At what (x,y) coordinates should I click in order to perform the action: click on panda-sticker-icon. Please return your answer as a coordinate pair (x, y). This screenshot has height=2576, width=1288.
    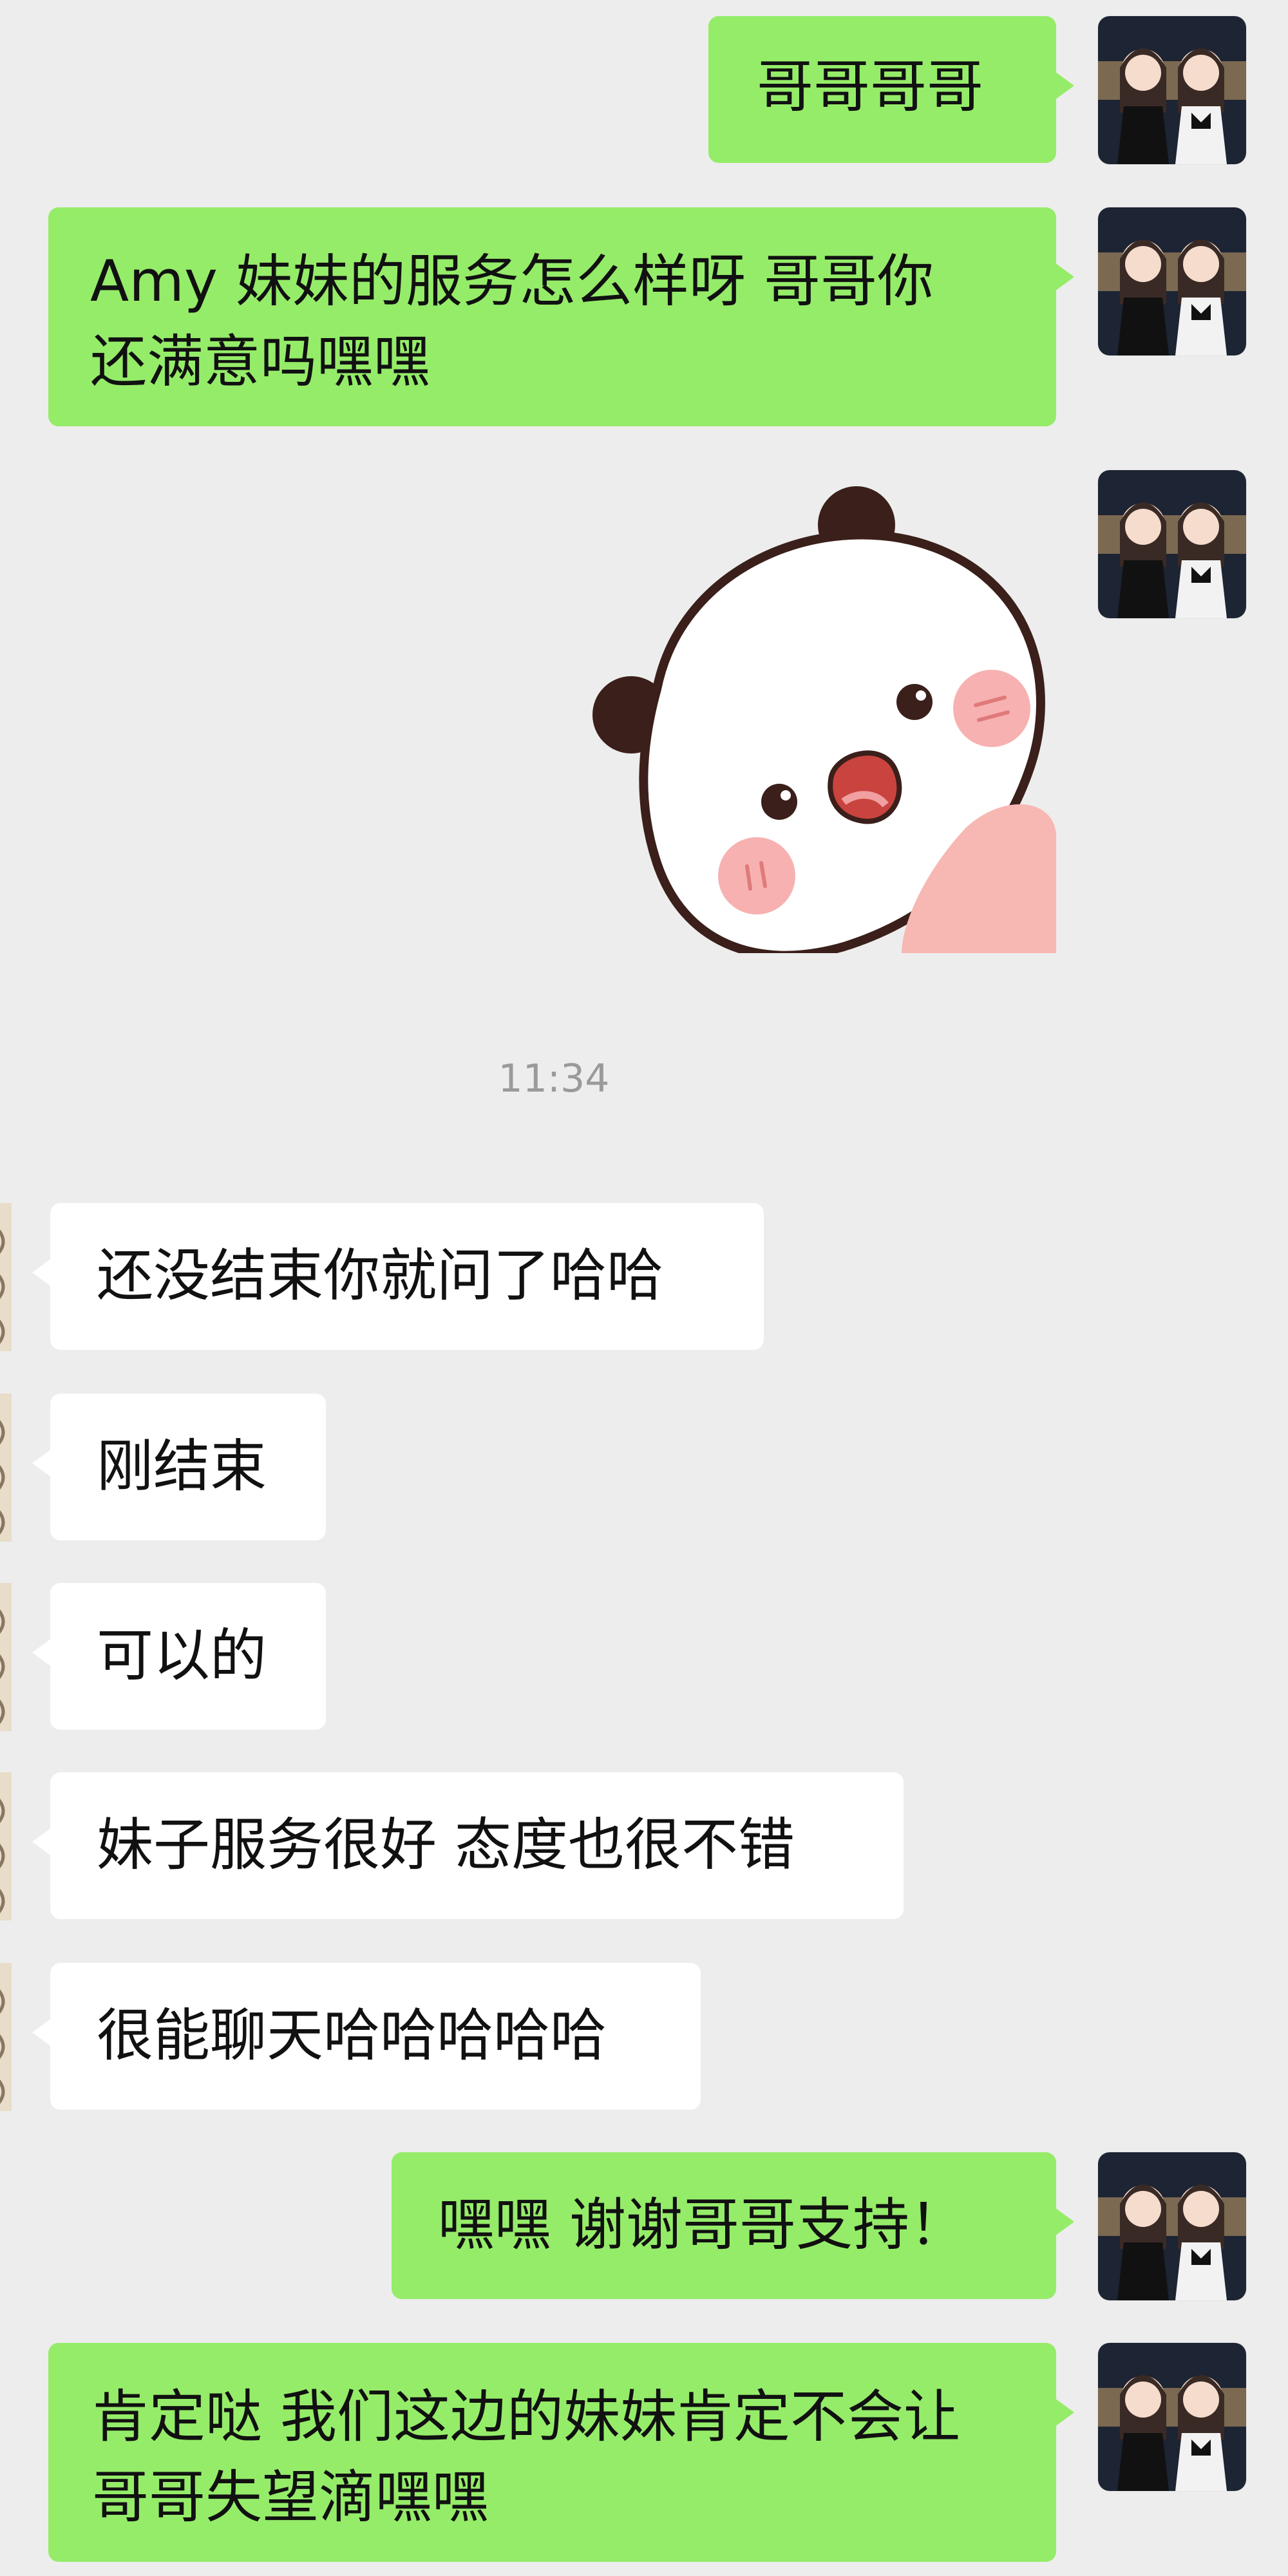
    Looking at the image, I should click on (824, 719).